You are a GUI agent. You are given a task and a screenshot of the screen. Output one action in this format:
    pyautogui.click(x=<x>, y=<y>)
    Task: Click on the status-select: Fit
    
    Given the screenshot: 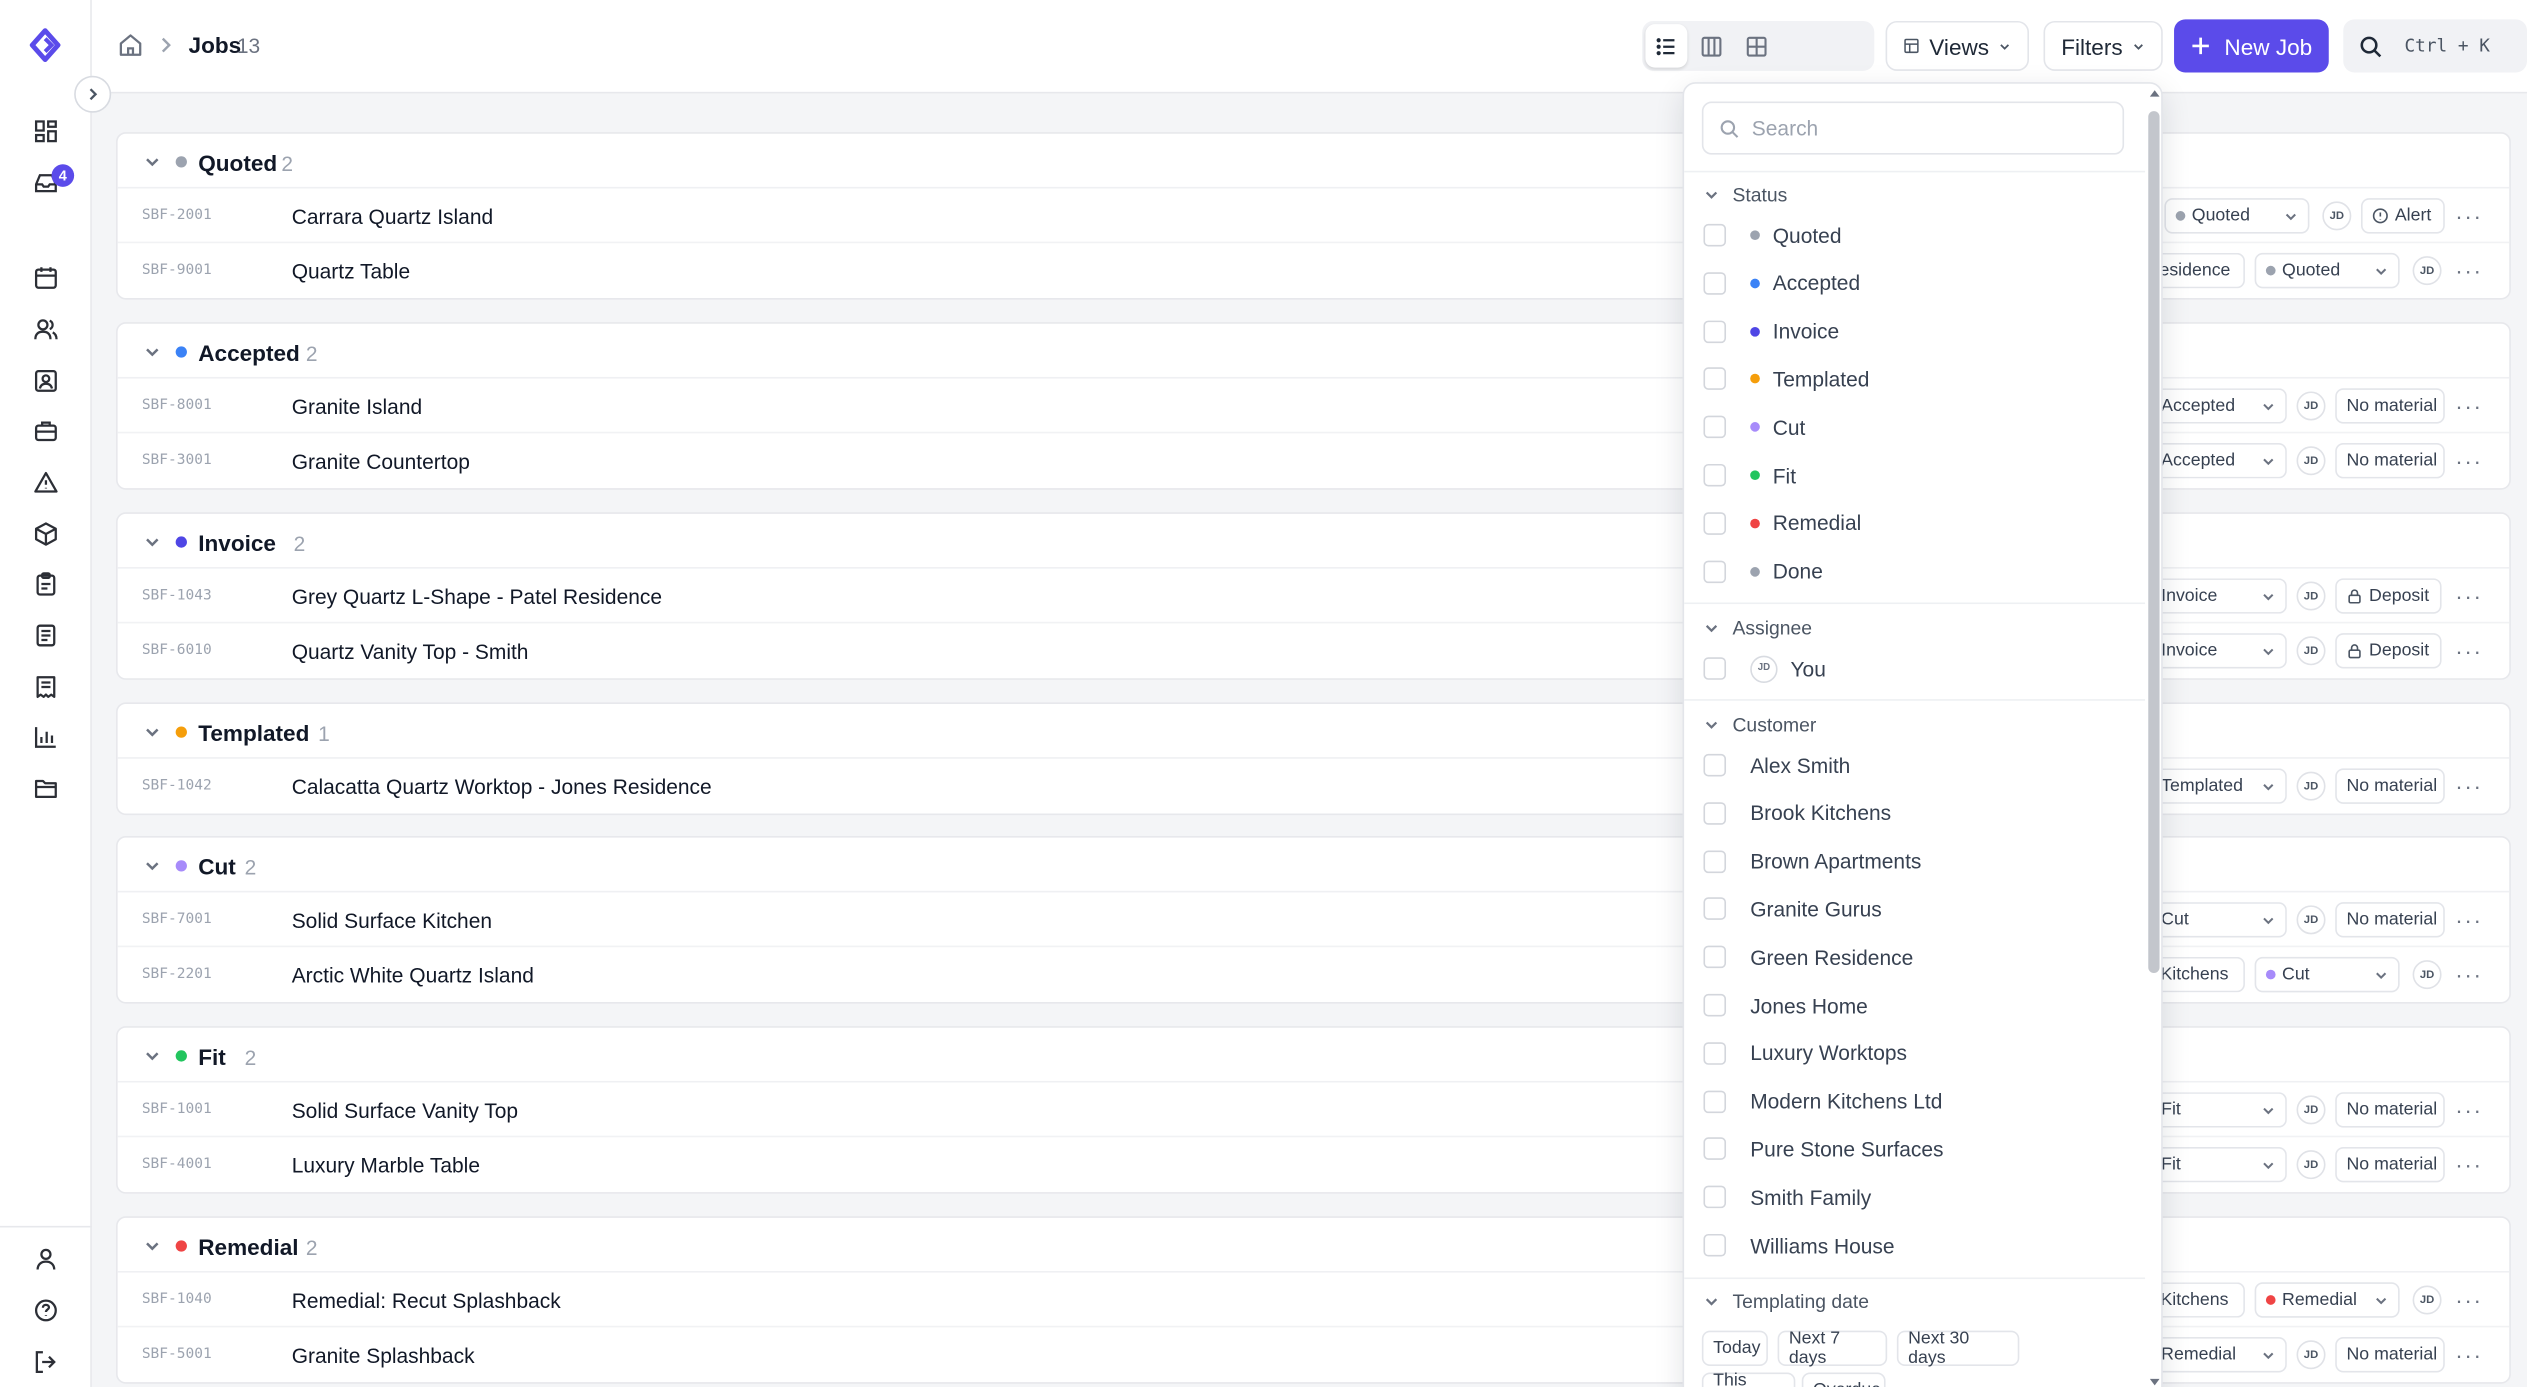 What is the action you would take?
    pyautogui.click(x=2219, y=1164)
    